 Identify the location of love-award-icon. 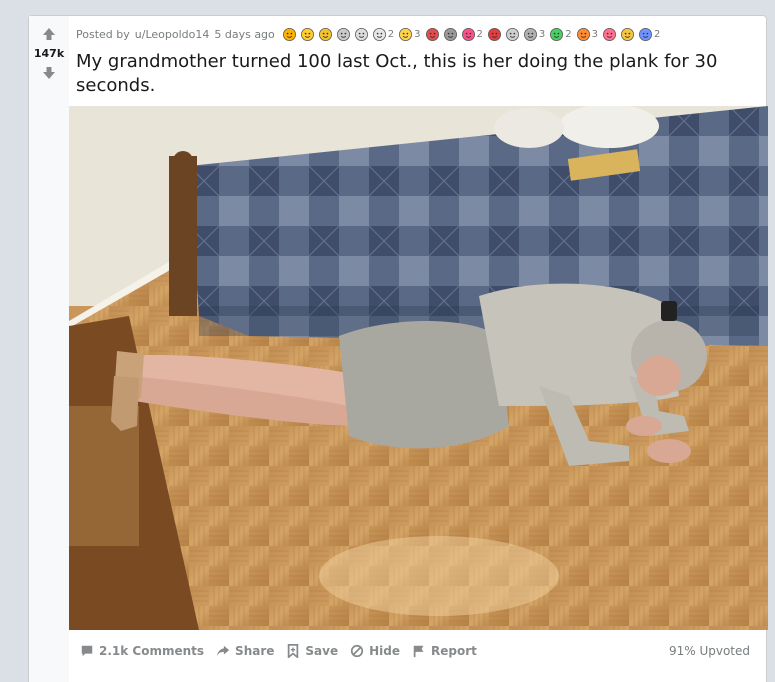
(609, 34).